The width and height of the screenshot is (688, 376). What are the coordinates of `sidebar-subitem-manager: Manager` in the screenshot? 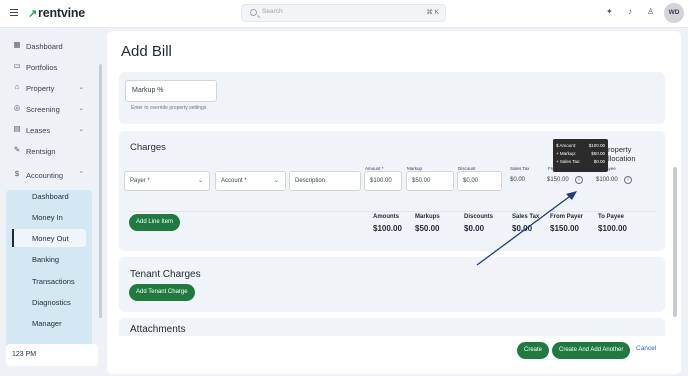 It's located at (49, 323).